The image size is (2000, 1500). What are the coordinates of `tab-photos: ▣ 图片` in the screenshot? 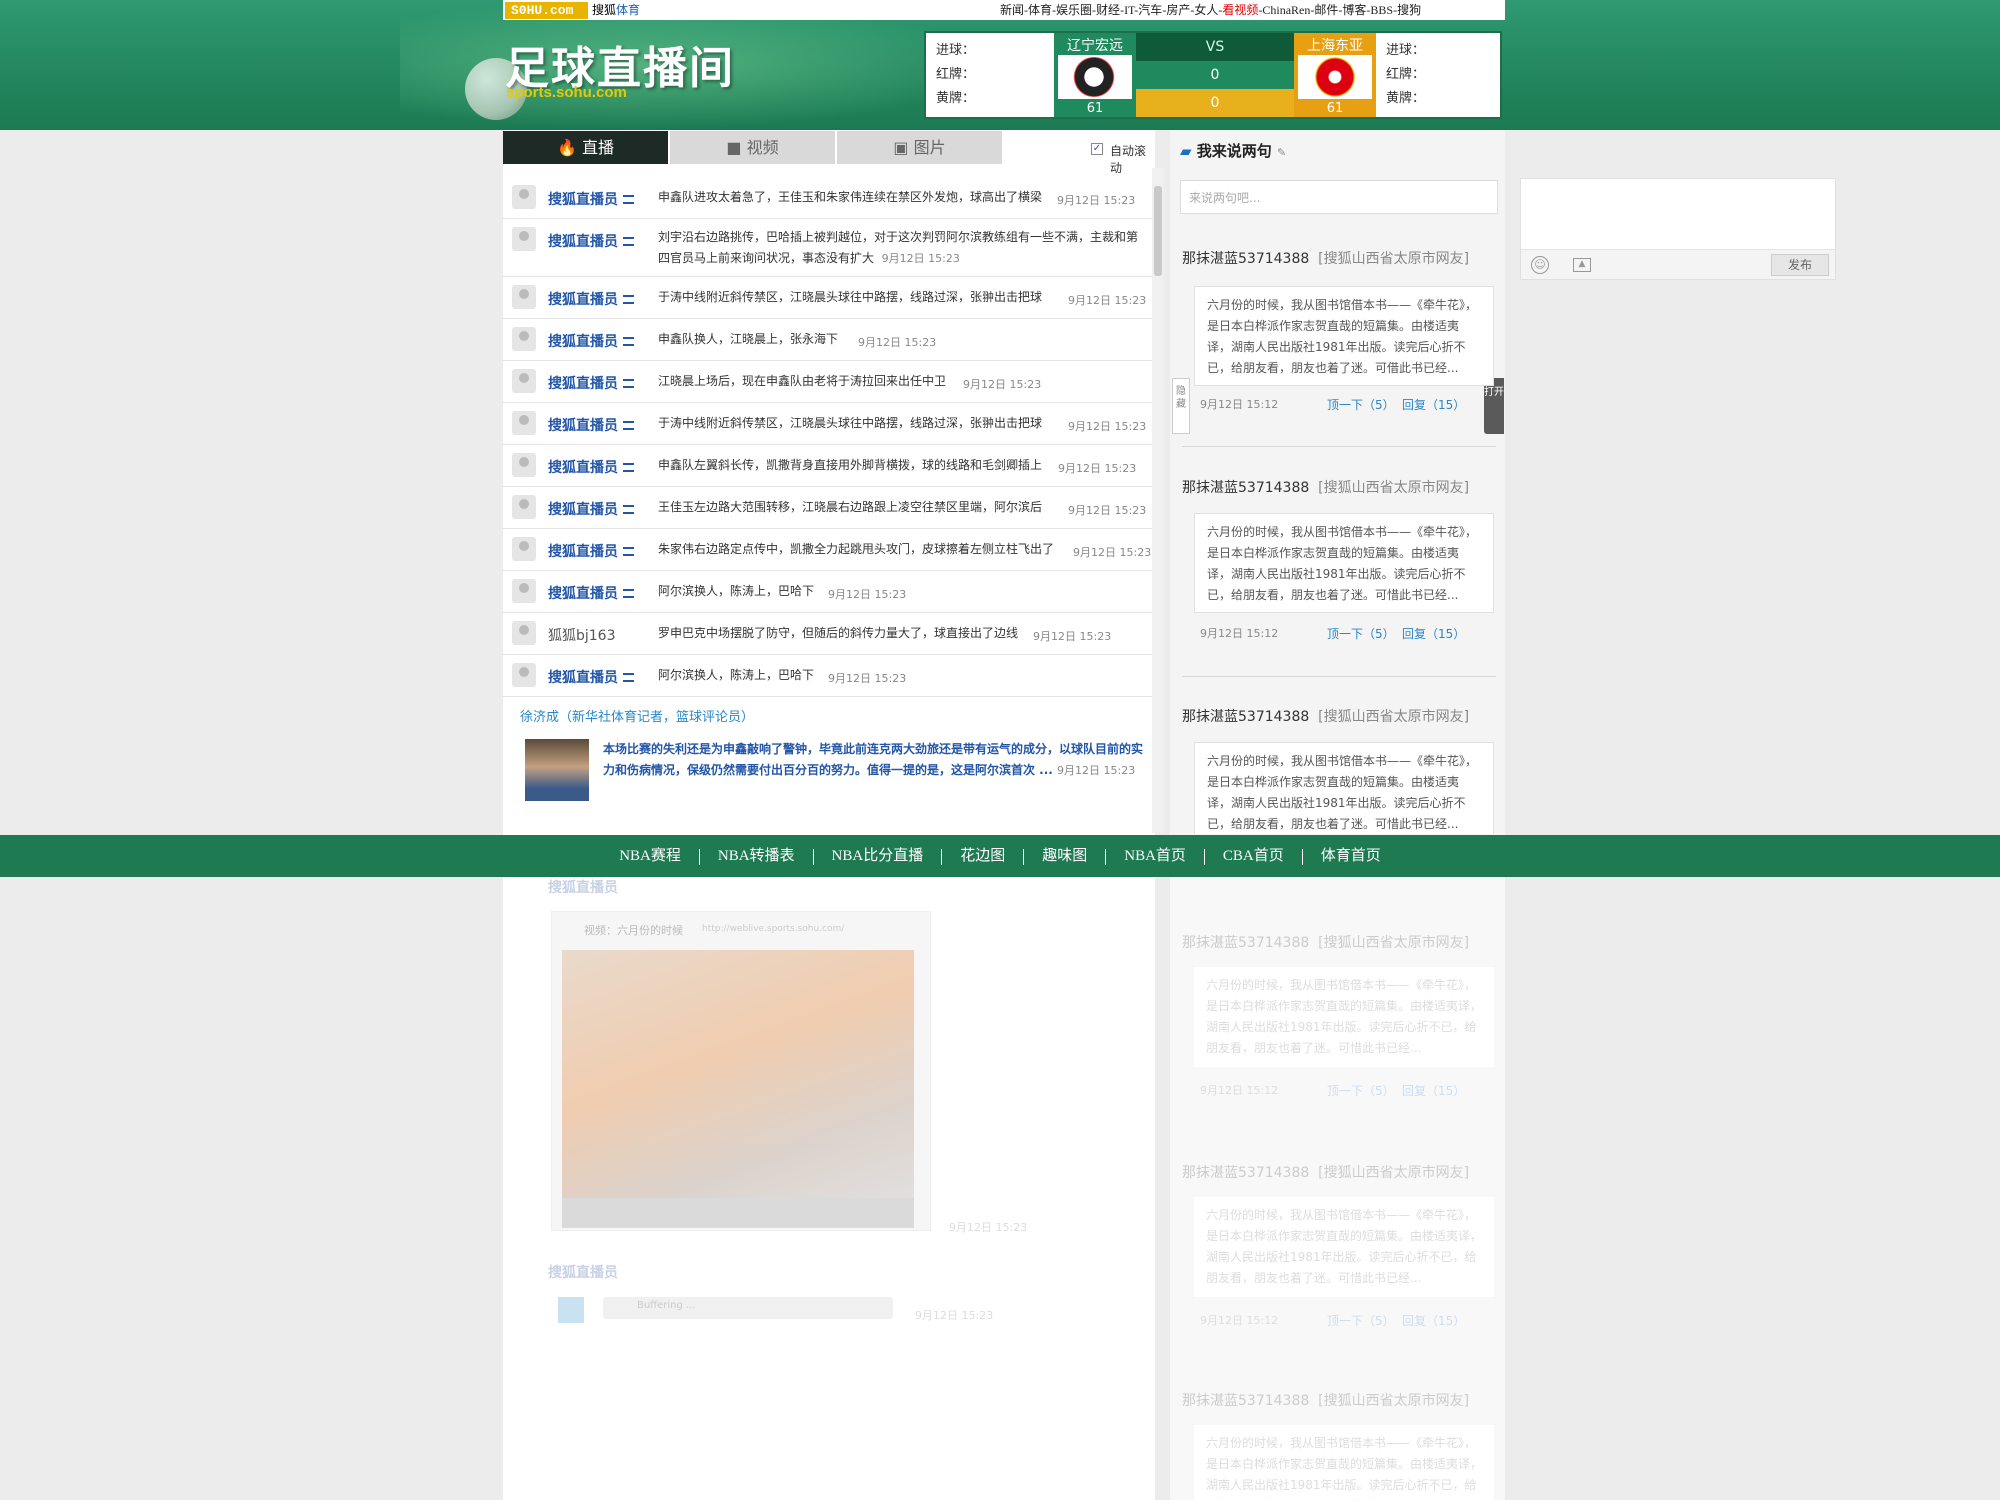 It's located at (919, 147).